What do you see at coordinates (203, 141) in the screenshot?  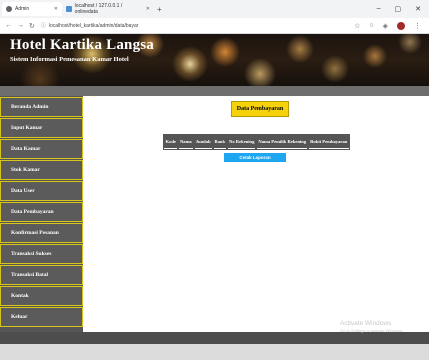 I see `column-header-jumlah: Jumlah` at bounding box center [203, 141].